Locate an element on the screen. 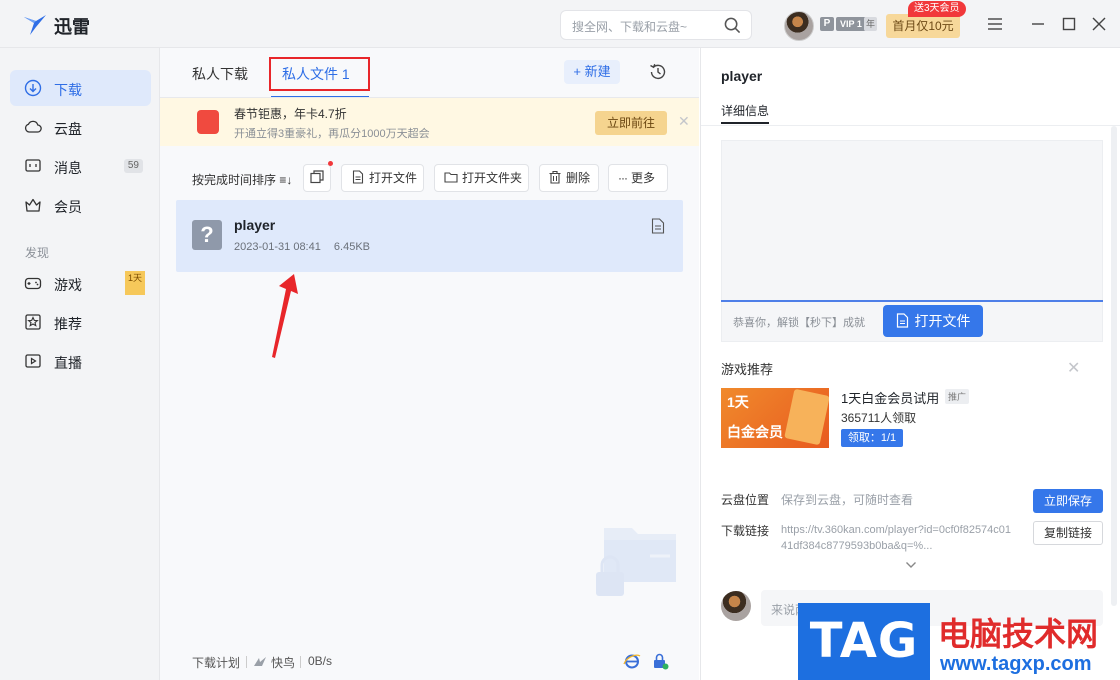 The height and width of the screenshot is (680, 1120). cloud-icon is located at coordinates (33, 126).